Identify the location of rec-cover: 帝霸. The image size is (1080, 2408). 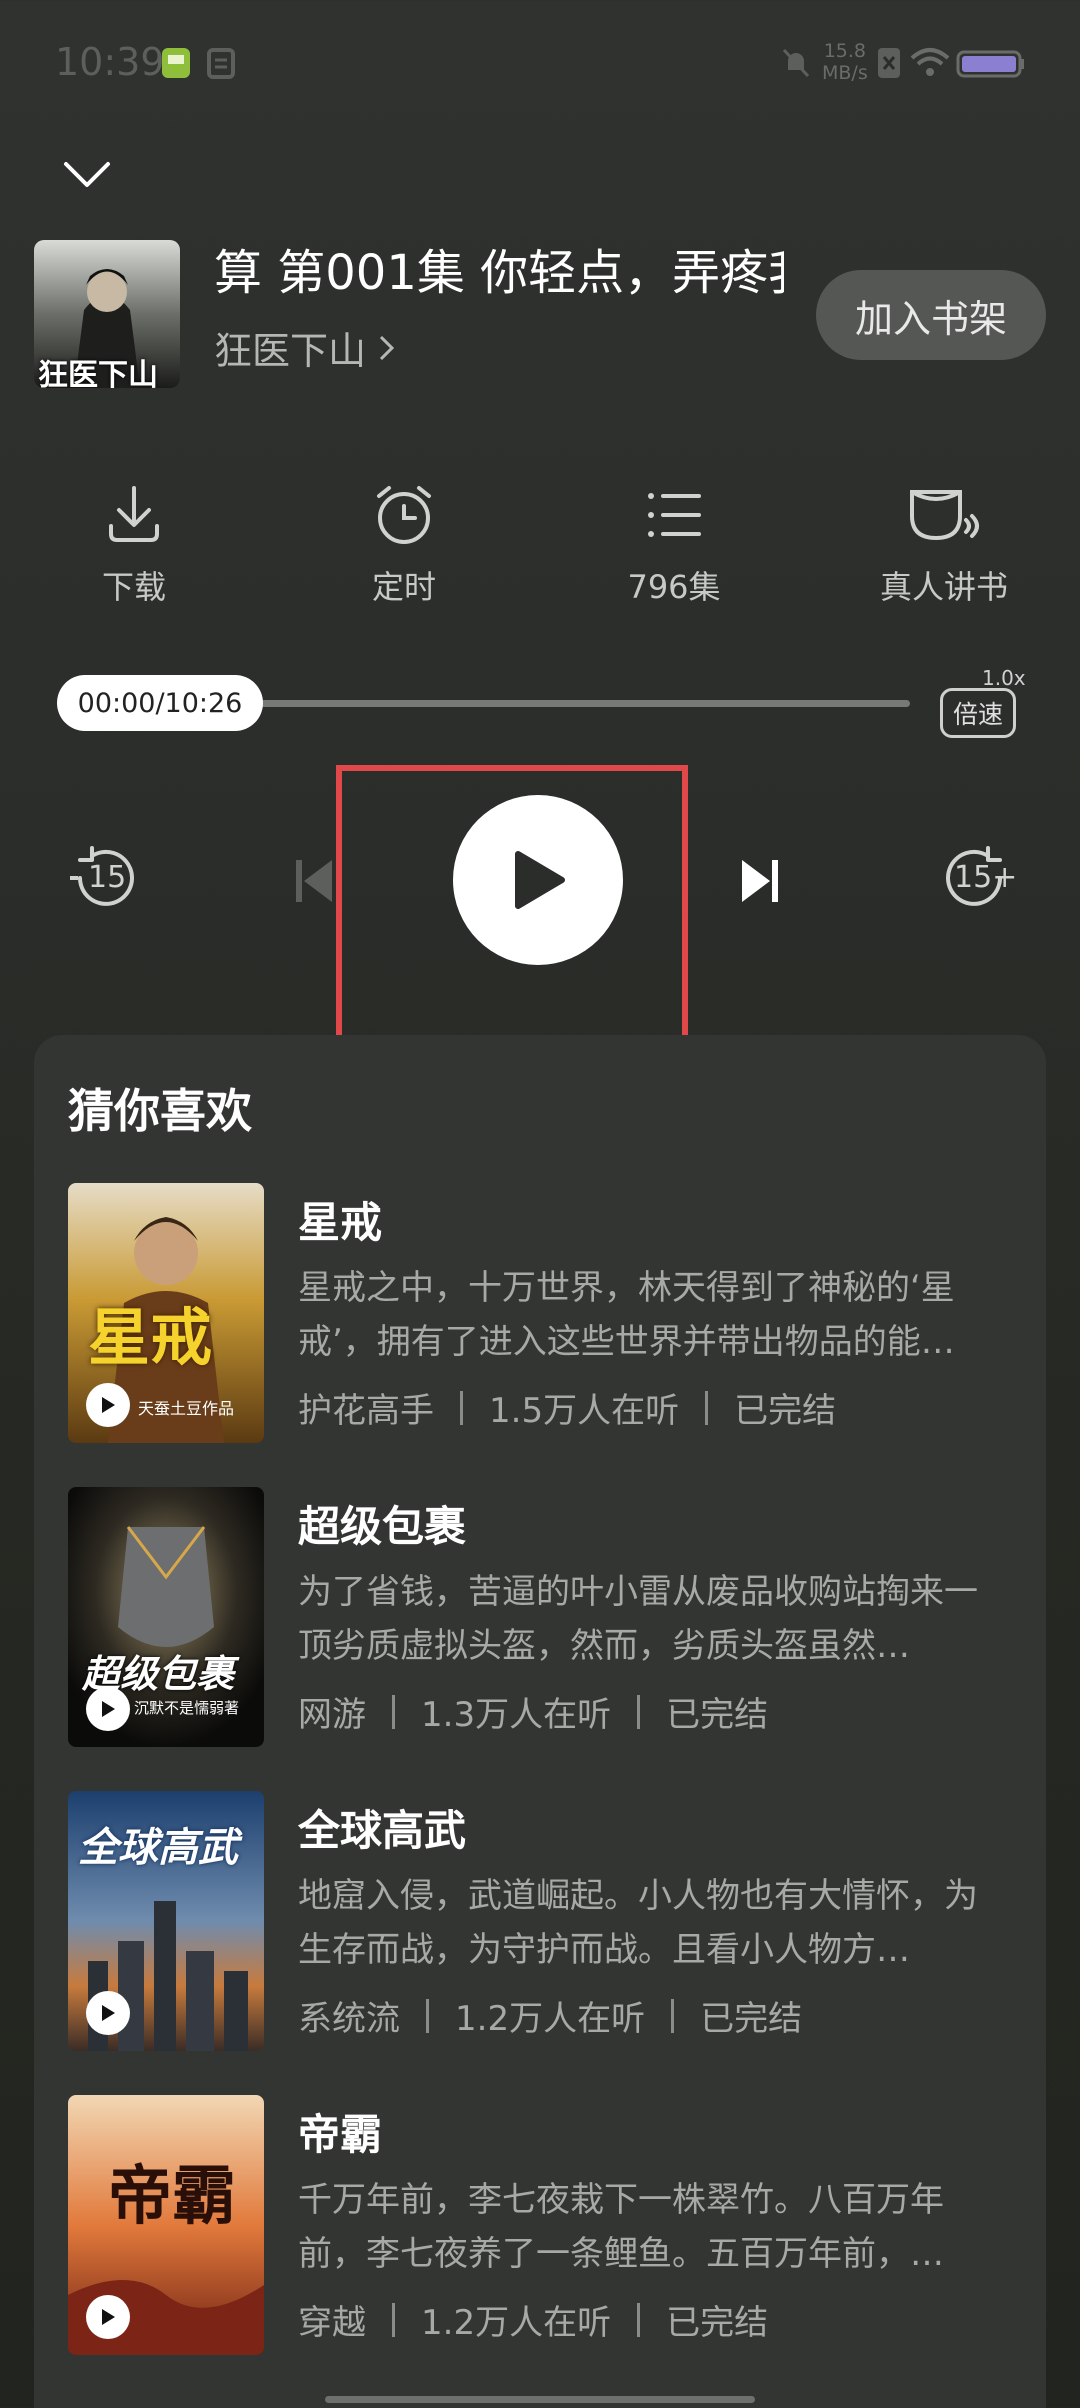
(166, 2225).